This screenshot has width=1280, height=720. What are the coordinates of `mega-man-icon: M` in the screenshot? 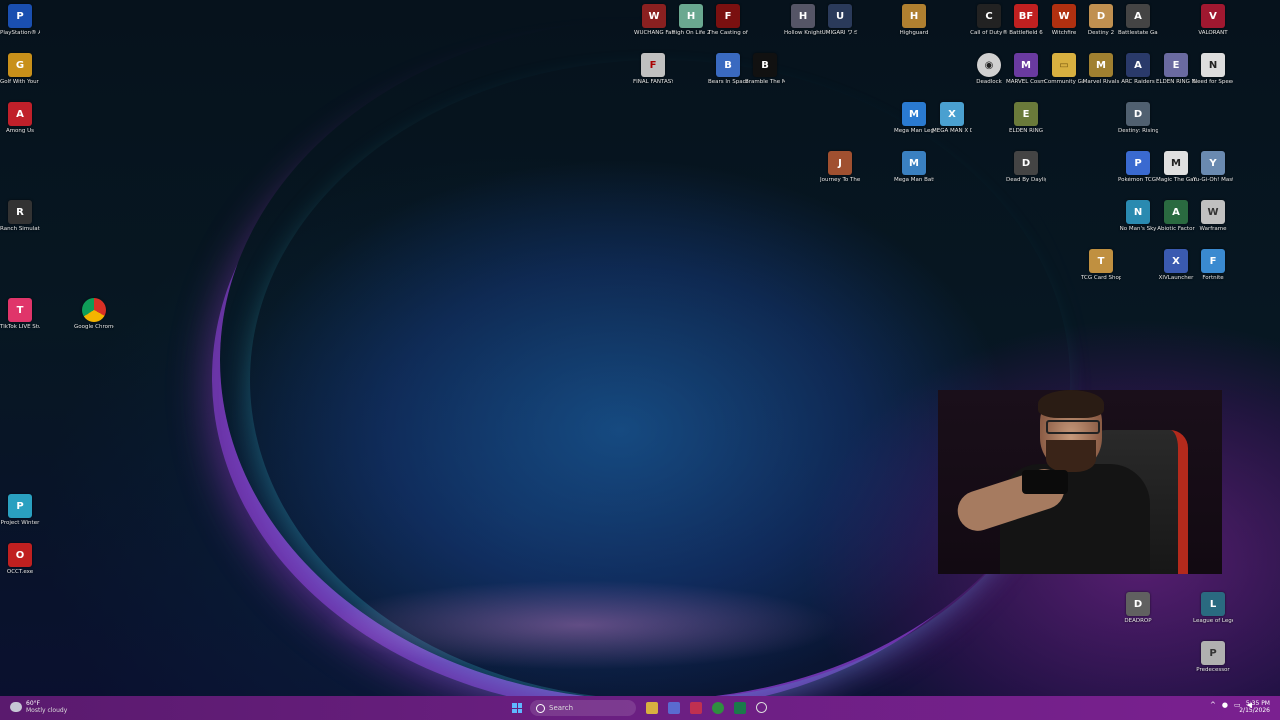 It's located at (914, 114).